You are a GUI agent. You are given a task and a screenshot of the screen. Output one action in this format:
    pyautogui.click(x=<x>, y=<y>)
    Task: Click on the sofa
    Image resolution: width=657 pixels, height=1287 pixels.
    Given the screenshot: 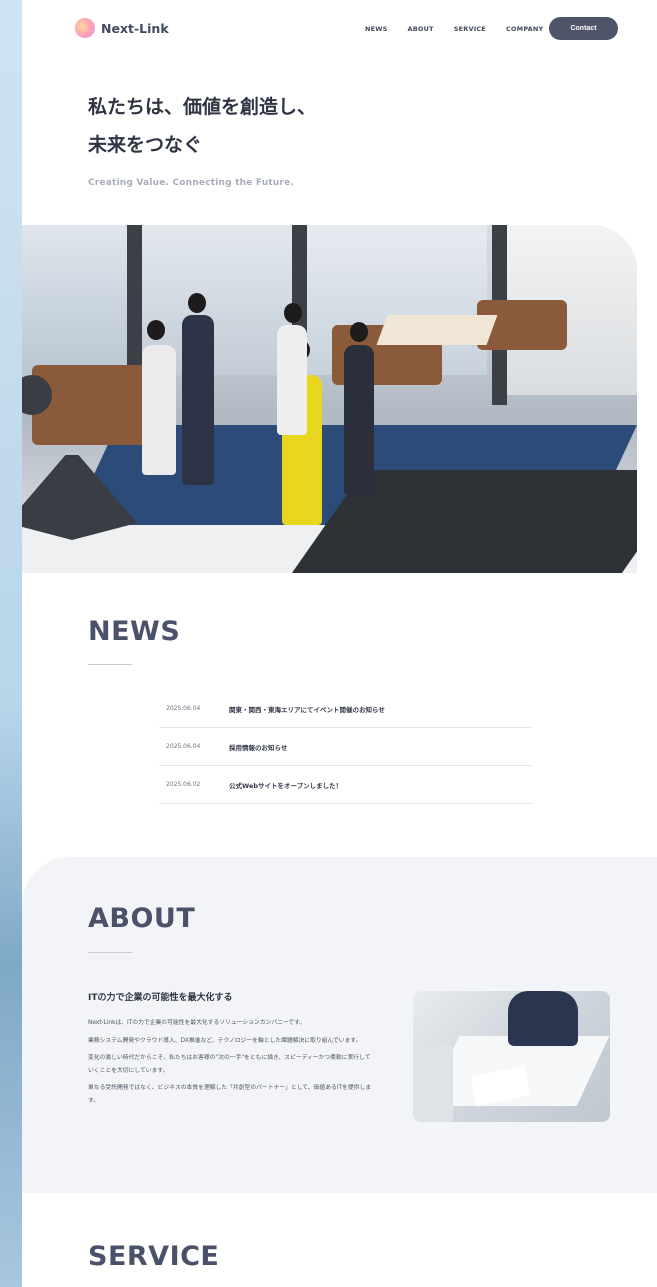 What is the action you would take?
    pyautogui.click(x=92, y=405)
    